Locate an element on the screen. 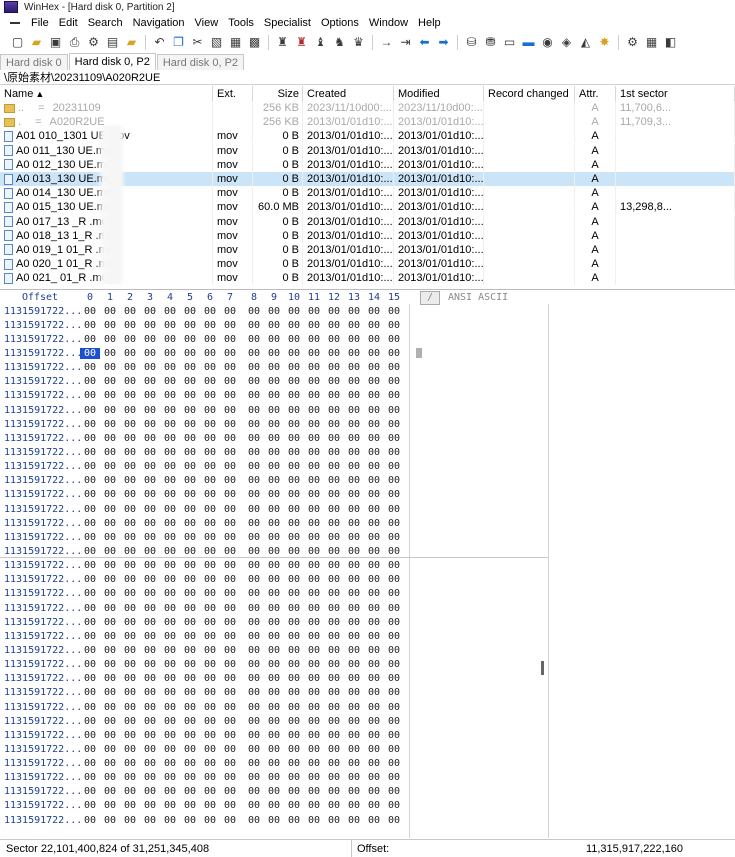  menu-view: View is located at coordinates (207, 23).